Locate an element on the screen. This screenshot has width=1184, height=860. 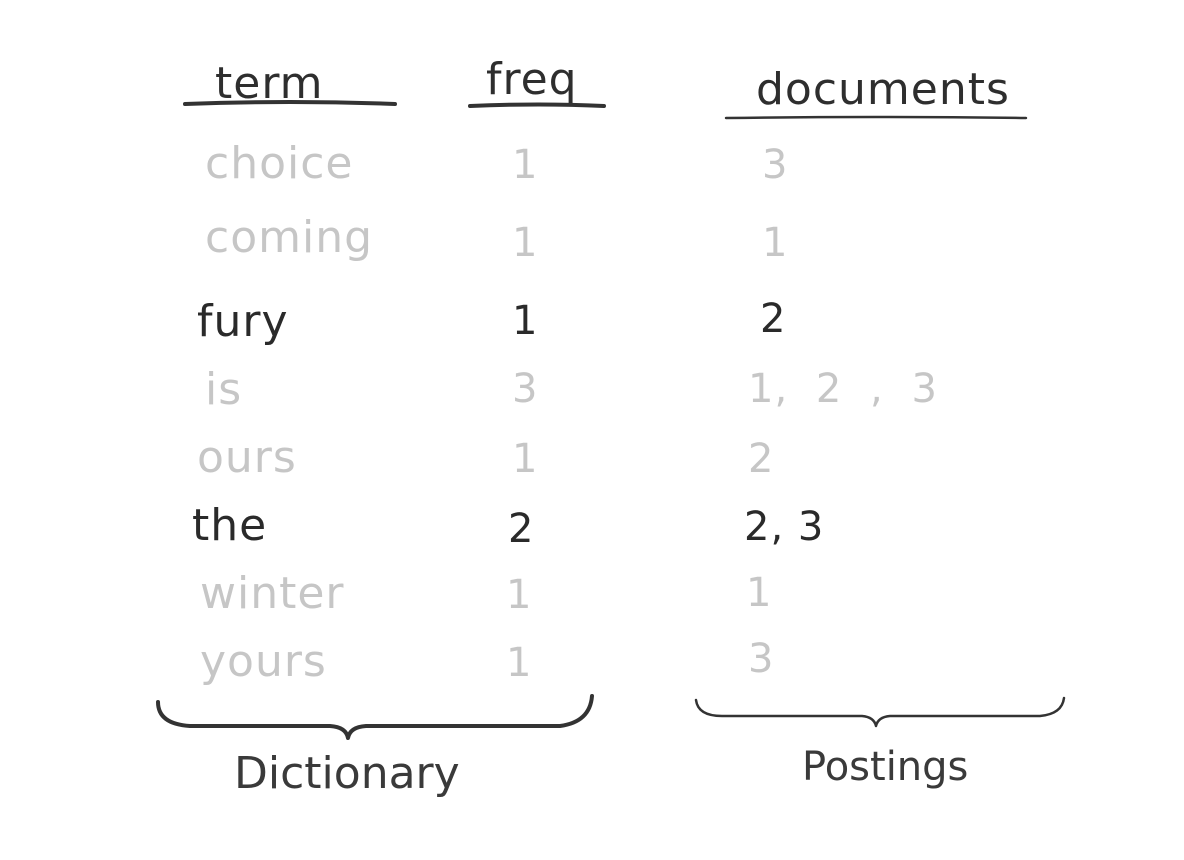
term-frequency: 2 is located at coordinates (521, 529).